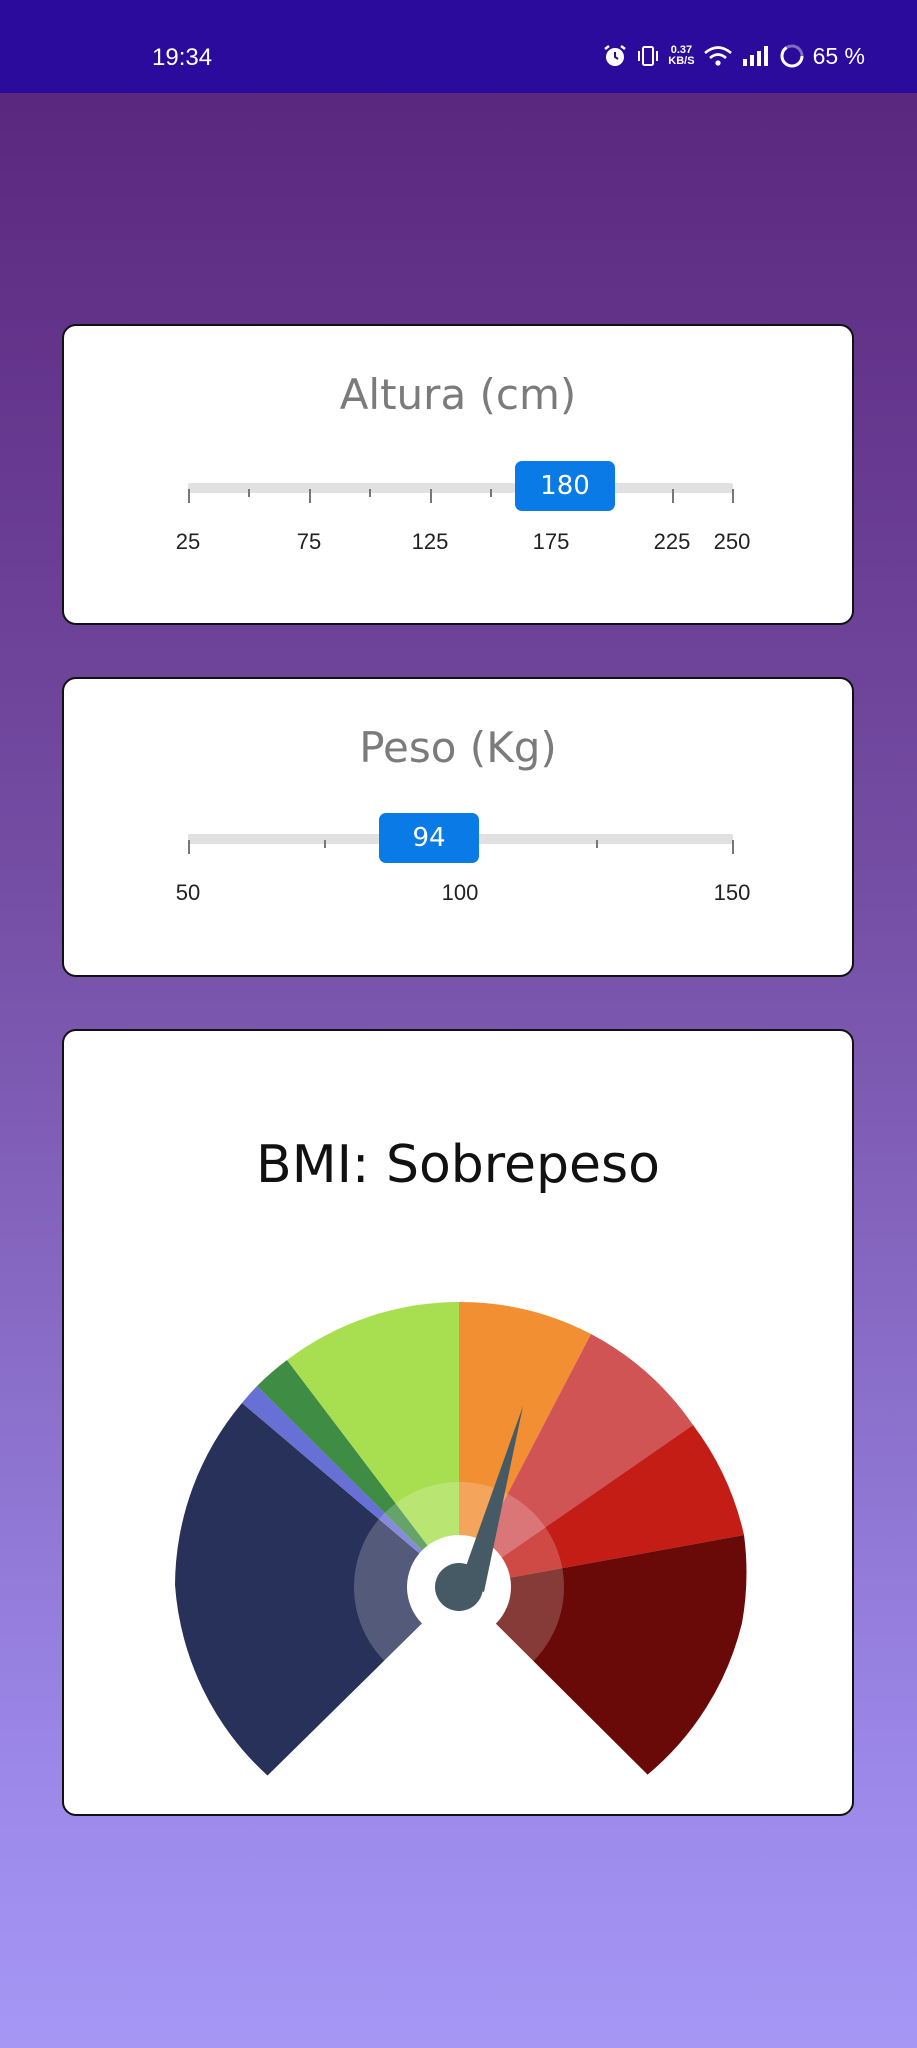  I want to click on status-icons: 0.37 KB/S 65 %, so click(733, 56).